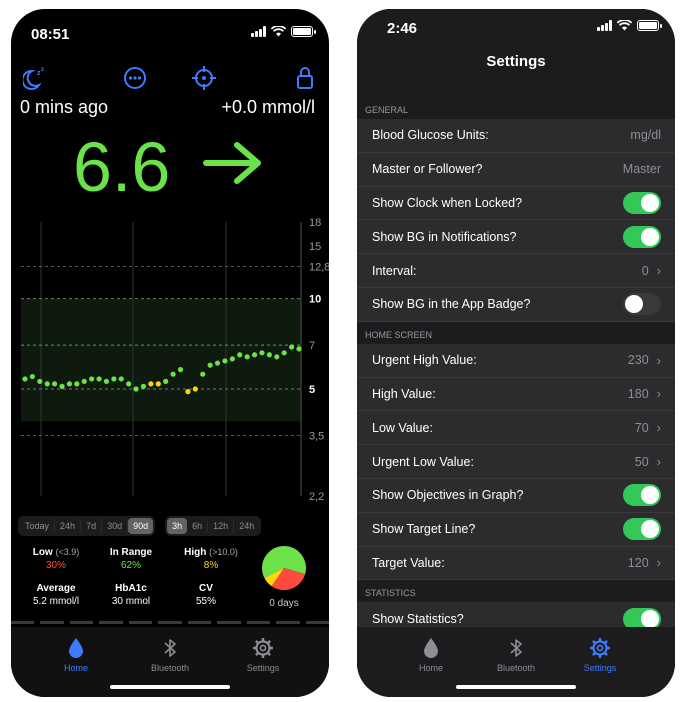  Describe the element at coordinates (64, 107) in the screenshot. I see `last-reading-ago: 0 mins ago` at that location.